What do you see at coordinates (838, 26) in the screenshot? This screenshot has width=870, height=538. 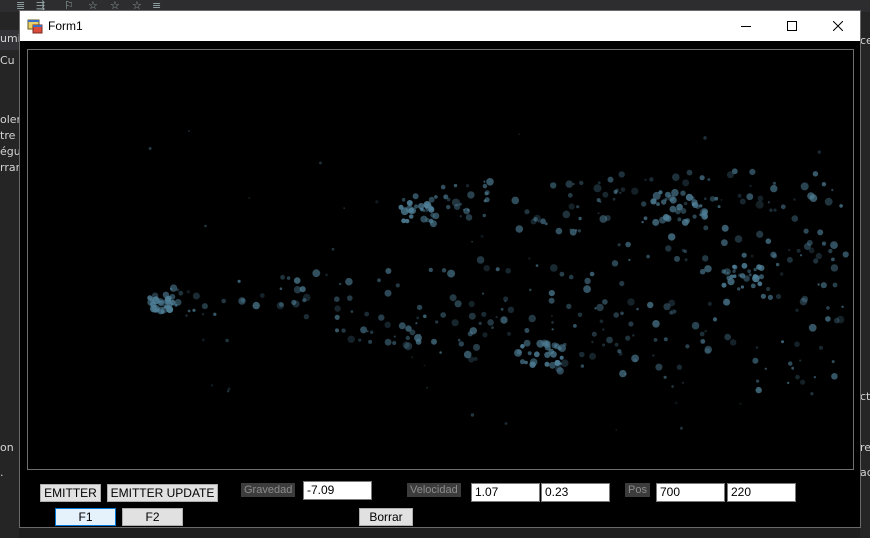 I see `close-button` at bounding box center [838, 26].